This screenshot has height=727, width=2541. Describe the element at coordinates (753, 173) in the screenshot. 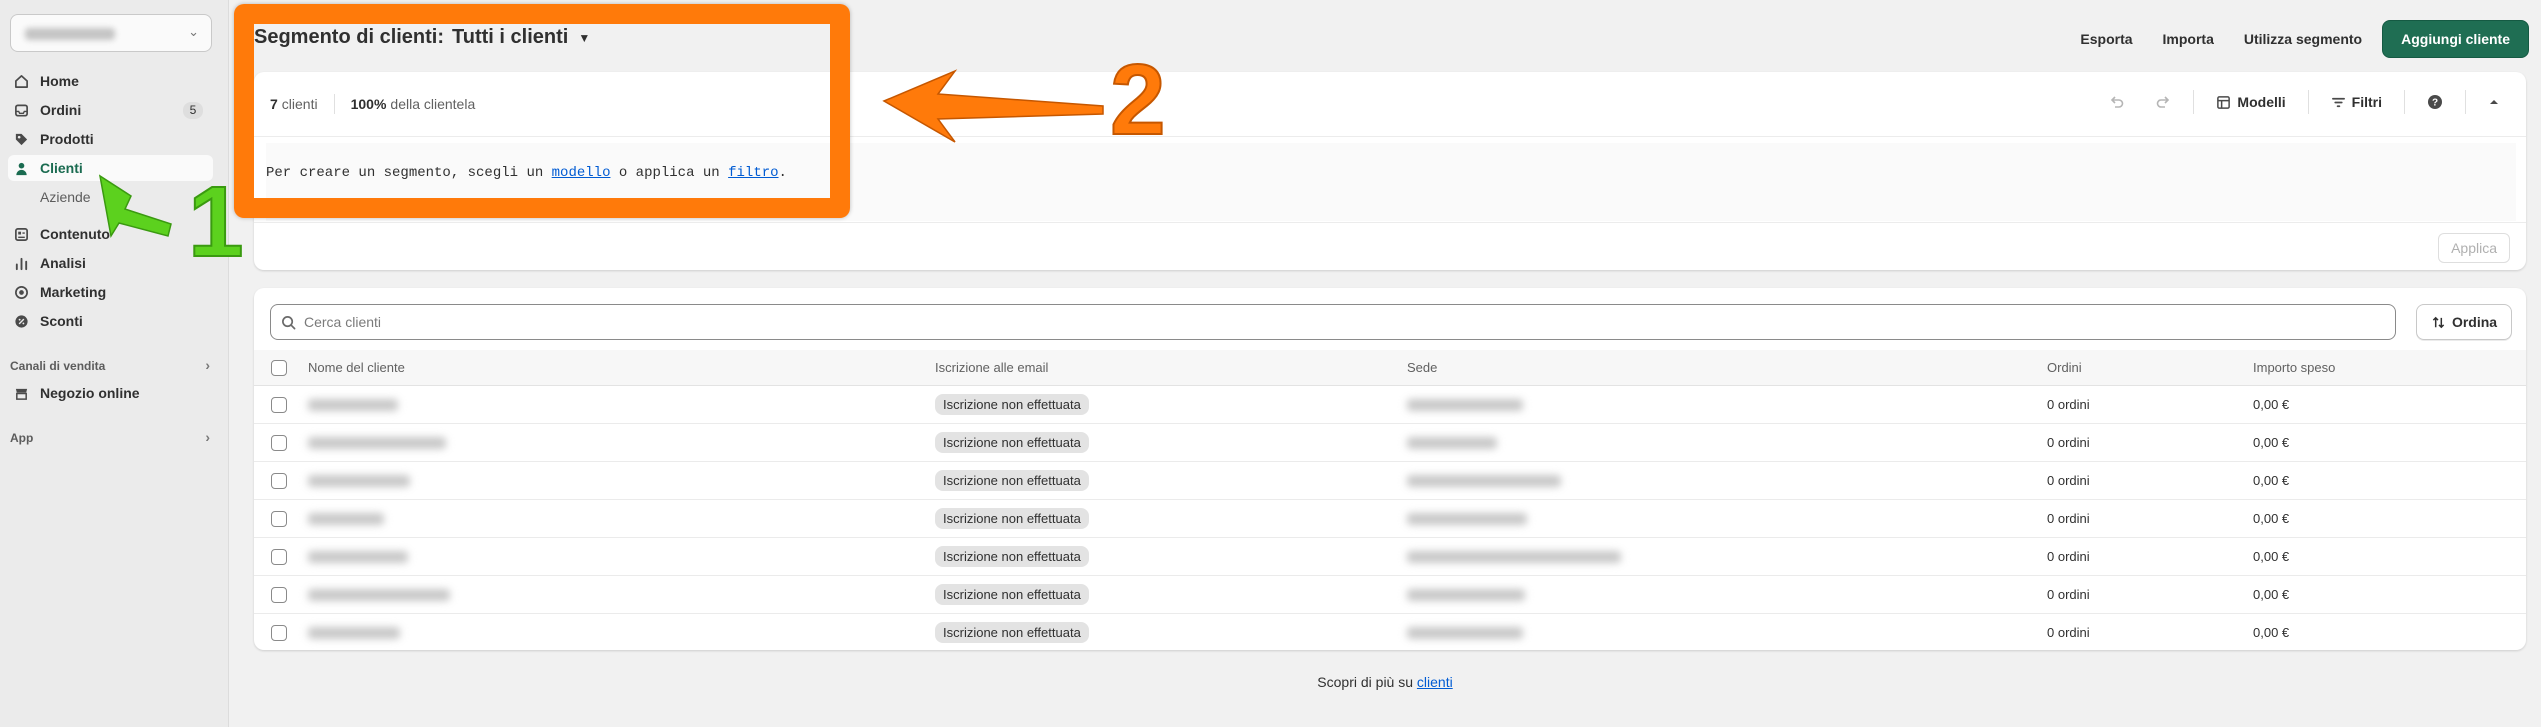

I see `filter-link: filtro` at that location.